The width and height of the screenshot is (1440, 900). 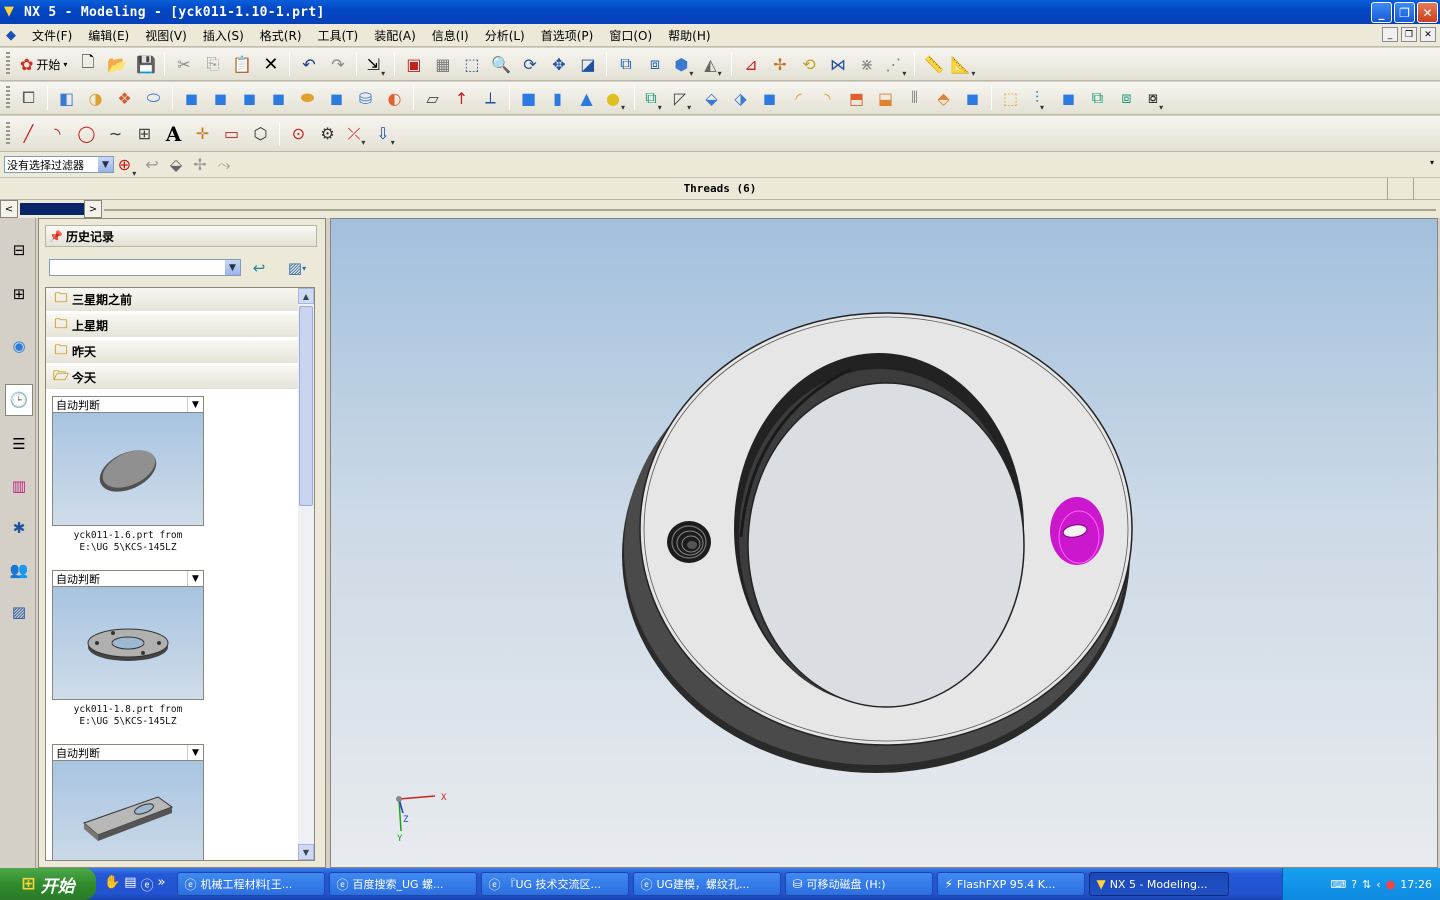 What do you see at coordinates (1126, 98) in the screenshot?
I see `patch-icon: ⧈` at bounding box center [1126, 98].